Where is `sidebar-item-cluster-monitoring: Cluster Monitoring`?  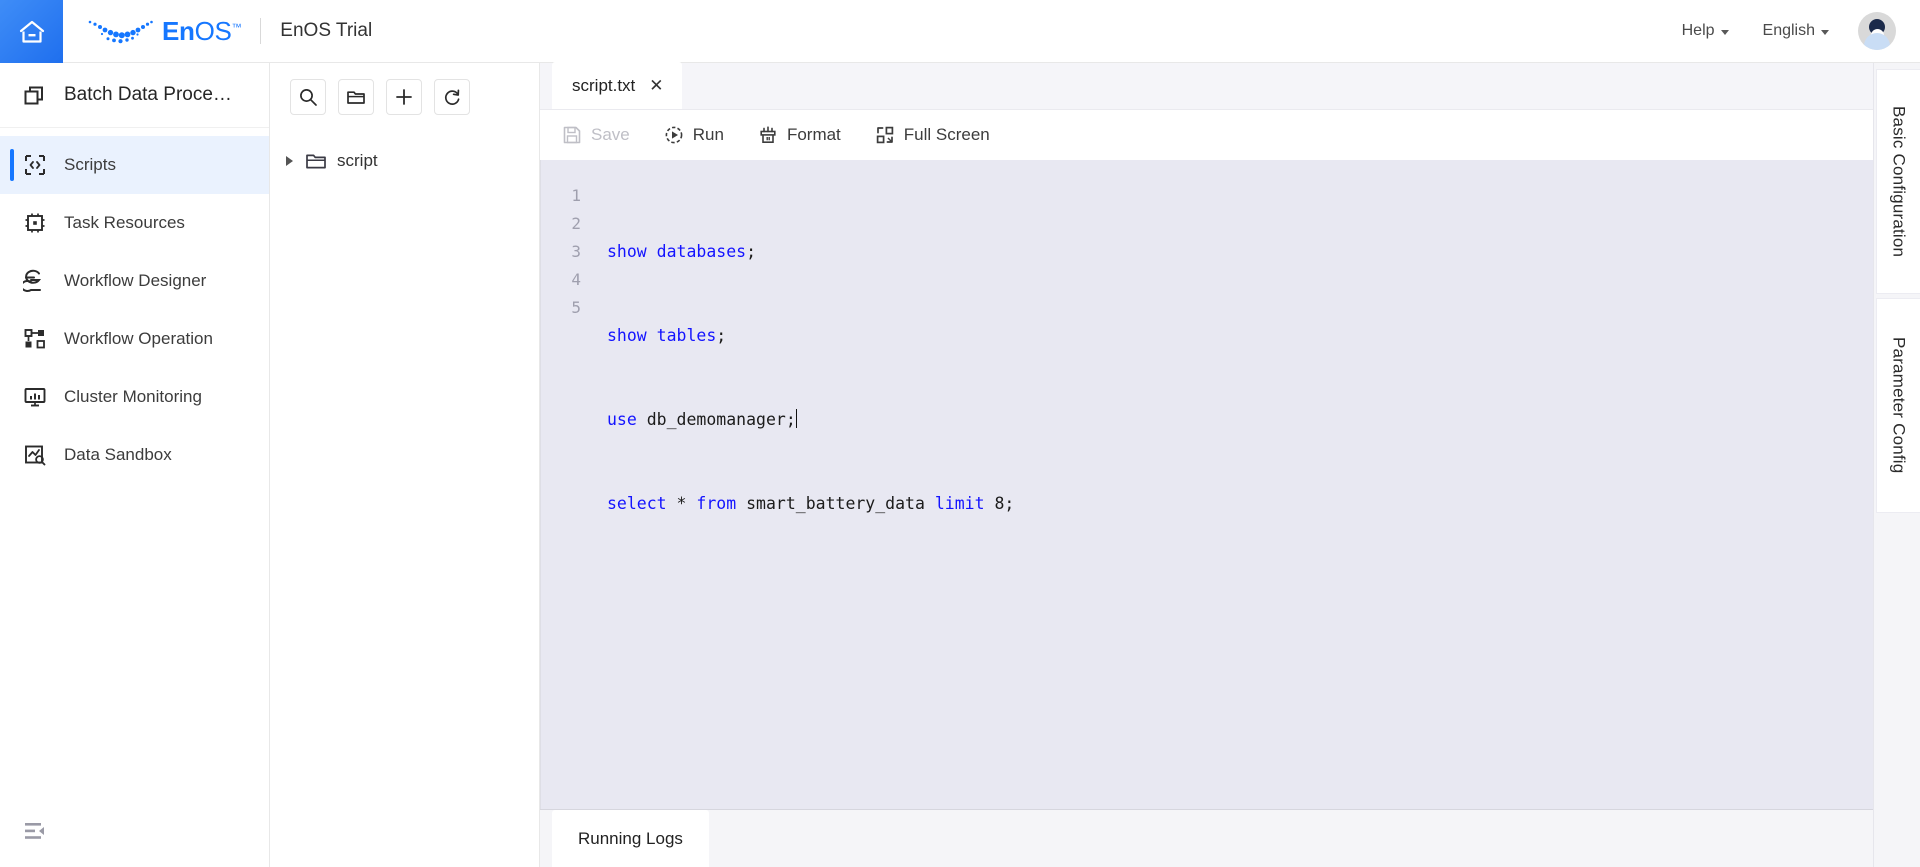 sidebar-item-cluster-monitoring: Cluster Monitoring is located at coordinates (134, 397).